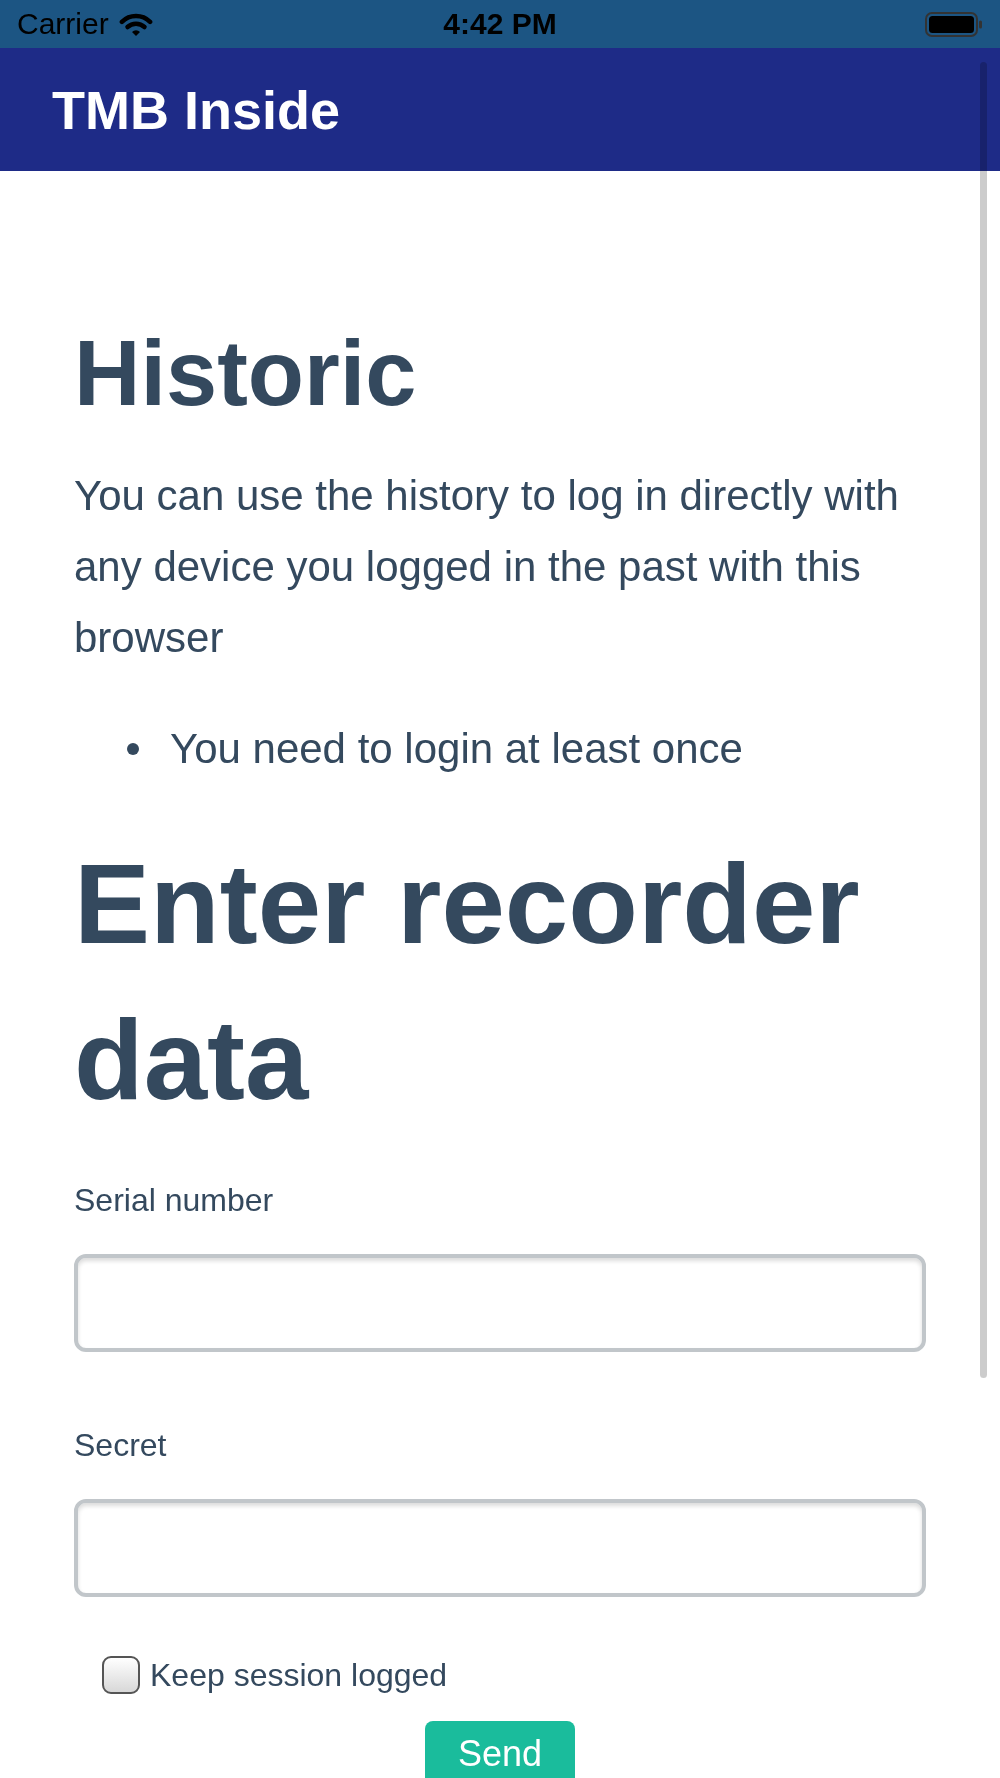  What do you see at coordinates (954, 24) in the screenshot?
I see `battery-icon` at bounding box center [954, 24].